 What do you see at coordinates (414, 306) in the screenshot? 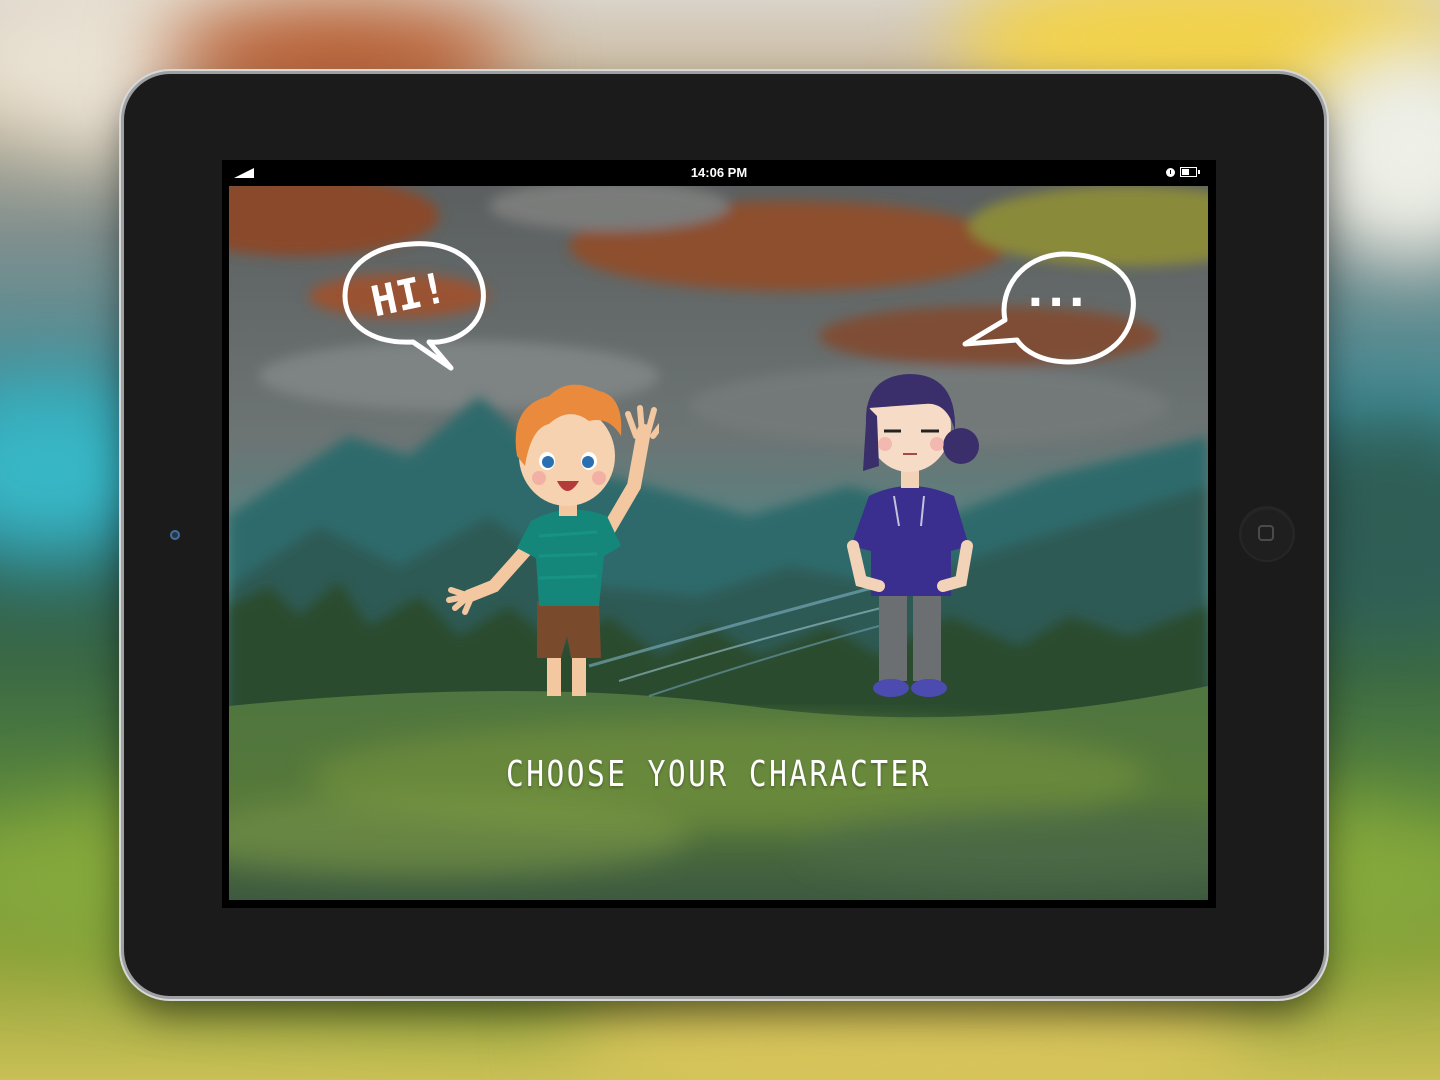
I see `boy-speech-bubble: HI!` at bounding box center [414, 306].